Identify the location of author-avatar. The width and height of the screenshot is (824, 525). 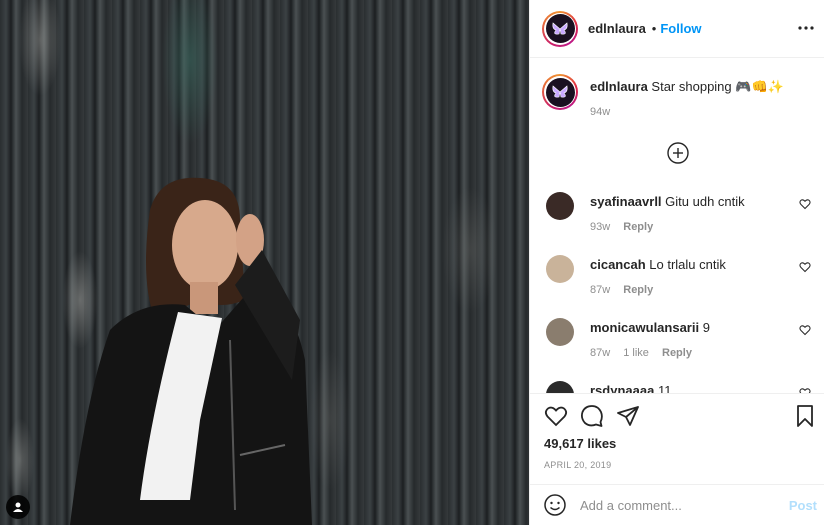
(560, 28).